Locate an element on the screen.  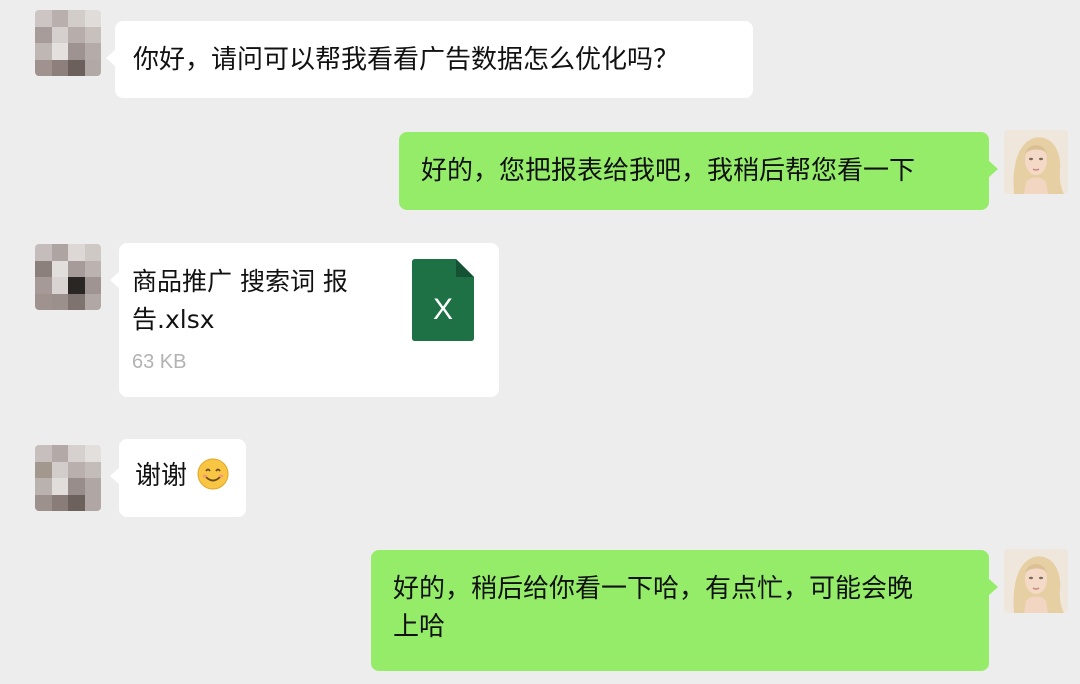
message-bubble-incoming: 你好，请问可以帮我看看广告数据怎么优化吗？ is located at coordinates (429, 59).